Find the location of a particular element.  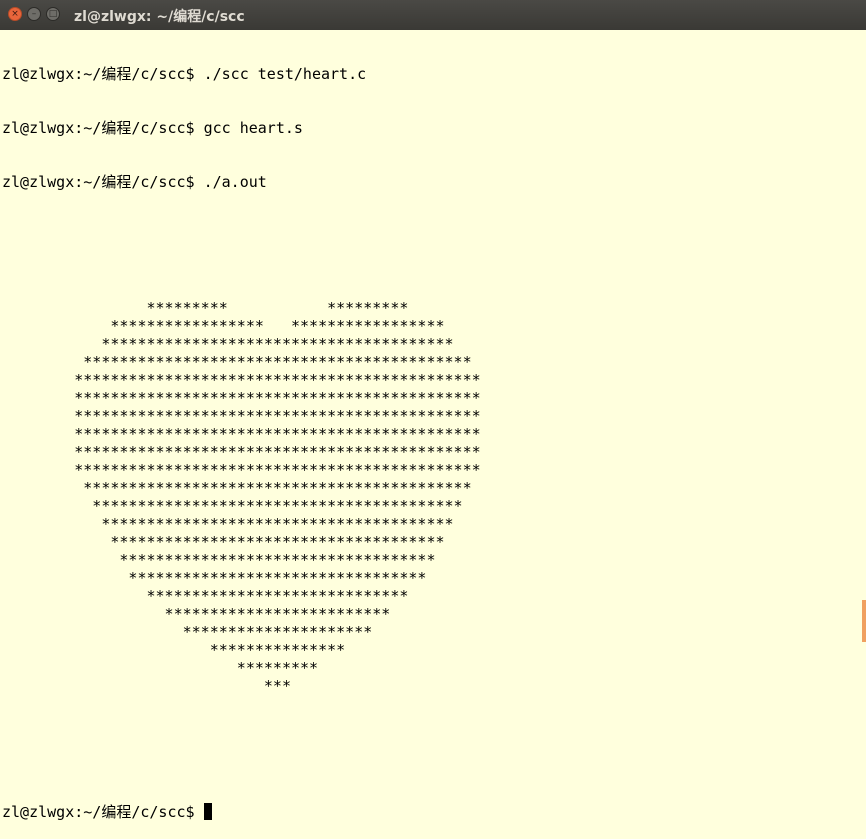

close-button: × is located at coordinates (15, 14).